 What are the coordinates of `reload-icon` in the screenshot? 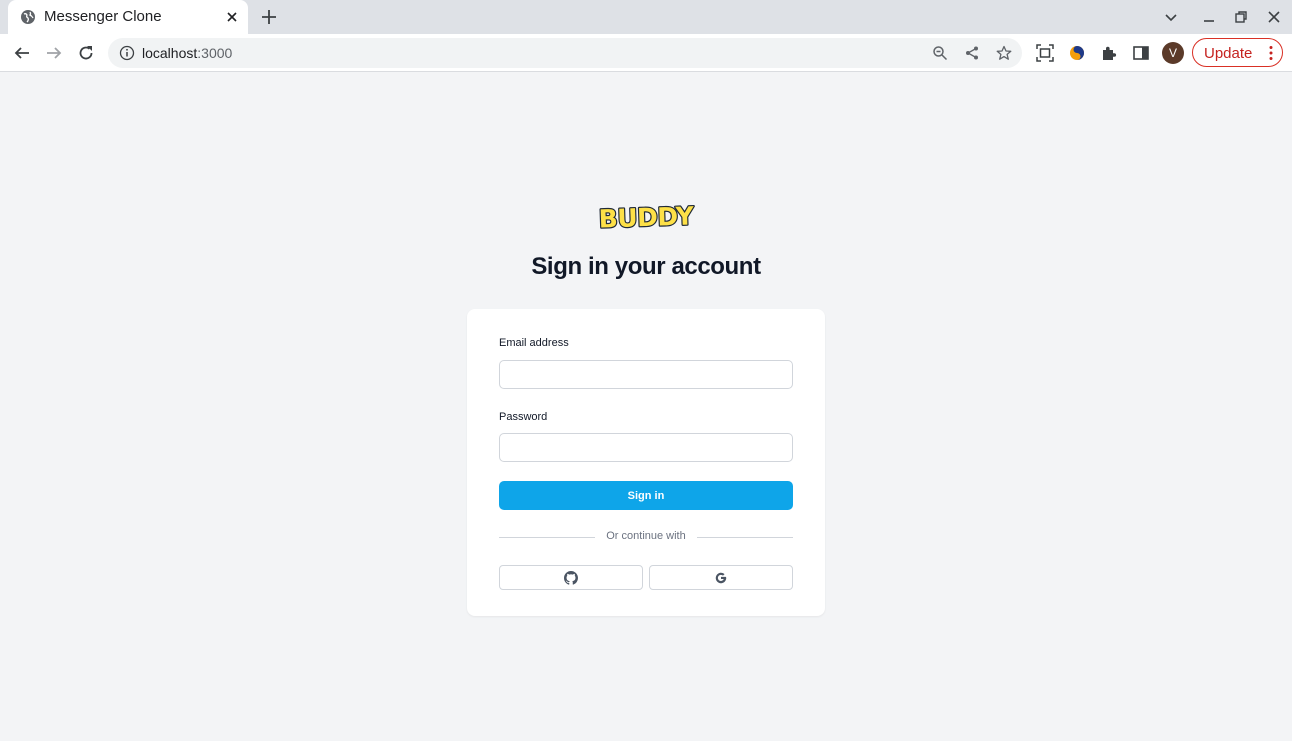 It's located at (86, 53).